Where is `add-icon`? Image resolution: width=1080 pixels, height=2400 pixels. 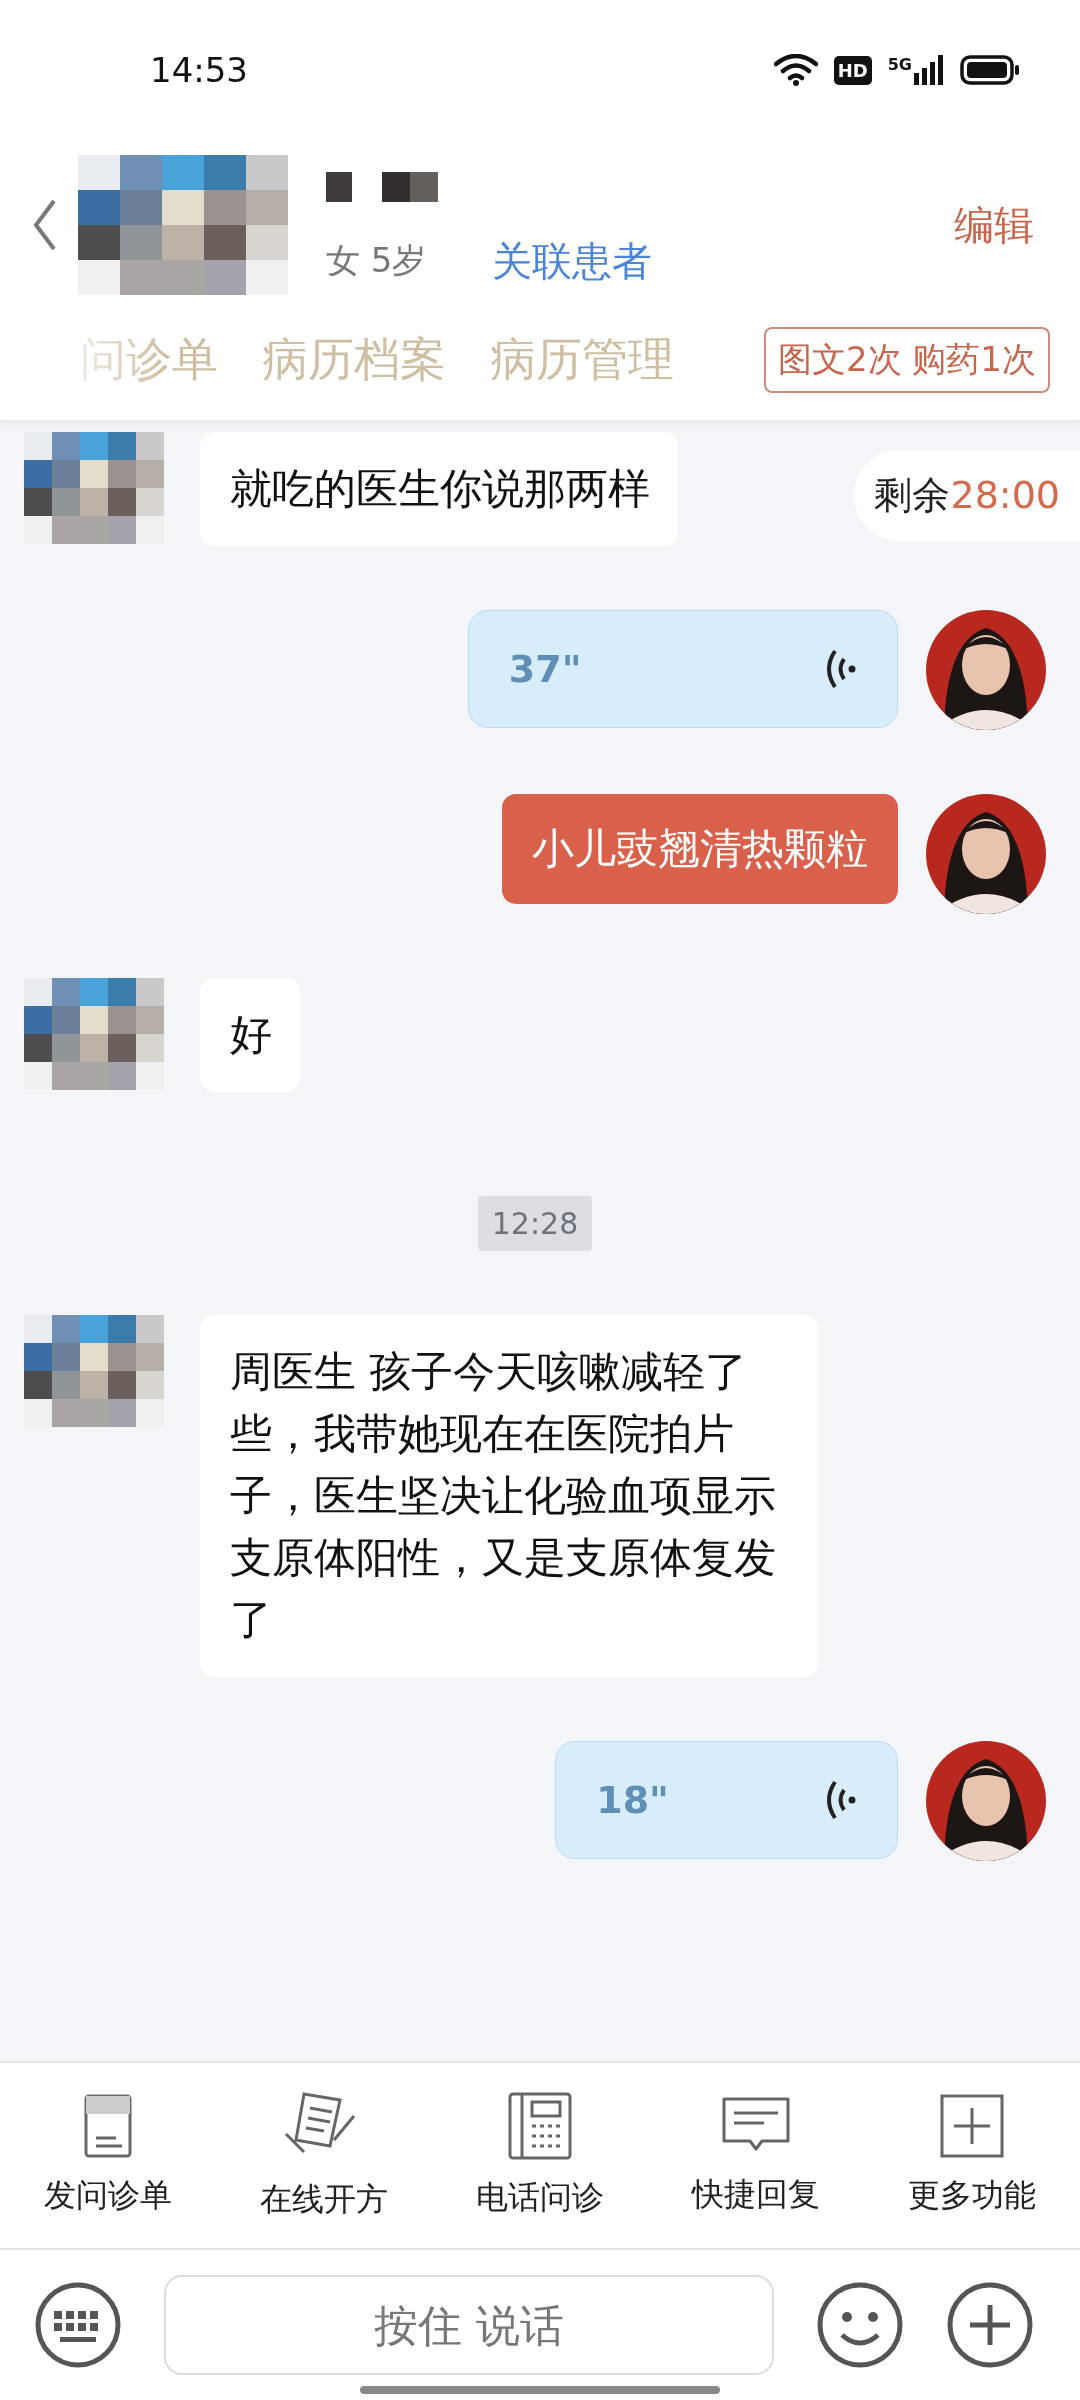
add-icon is located at coordinates (990, 2325).